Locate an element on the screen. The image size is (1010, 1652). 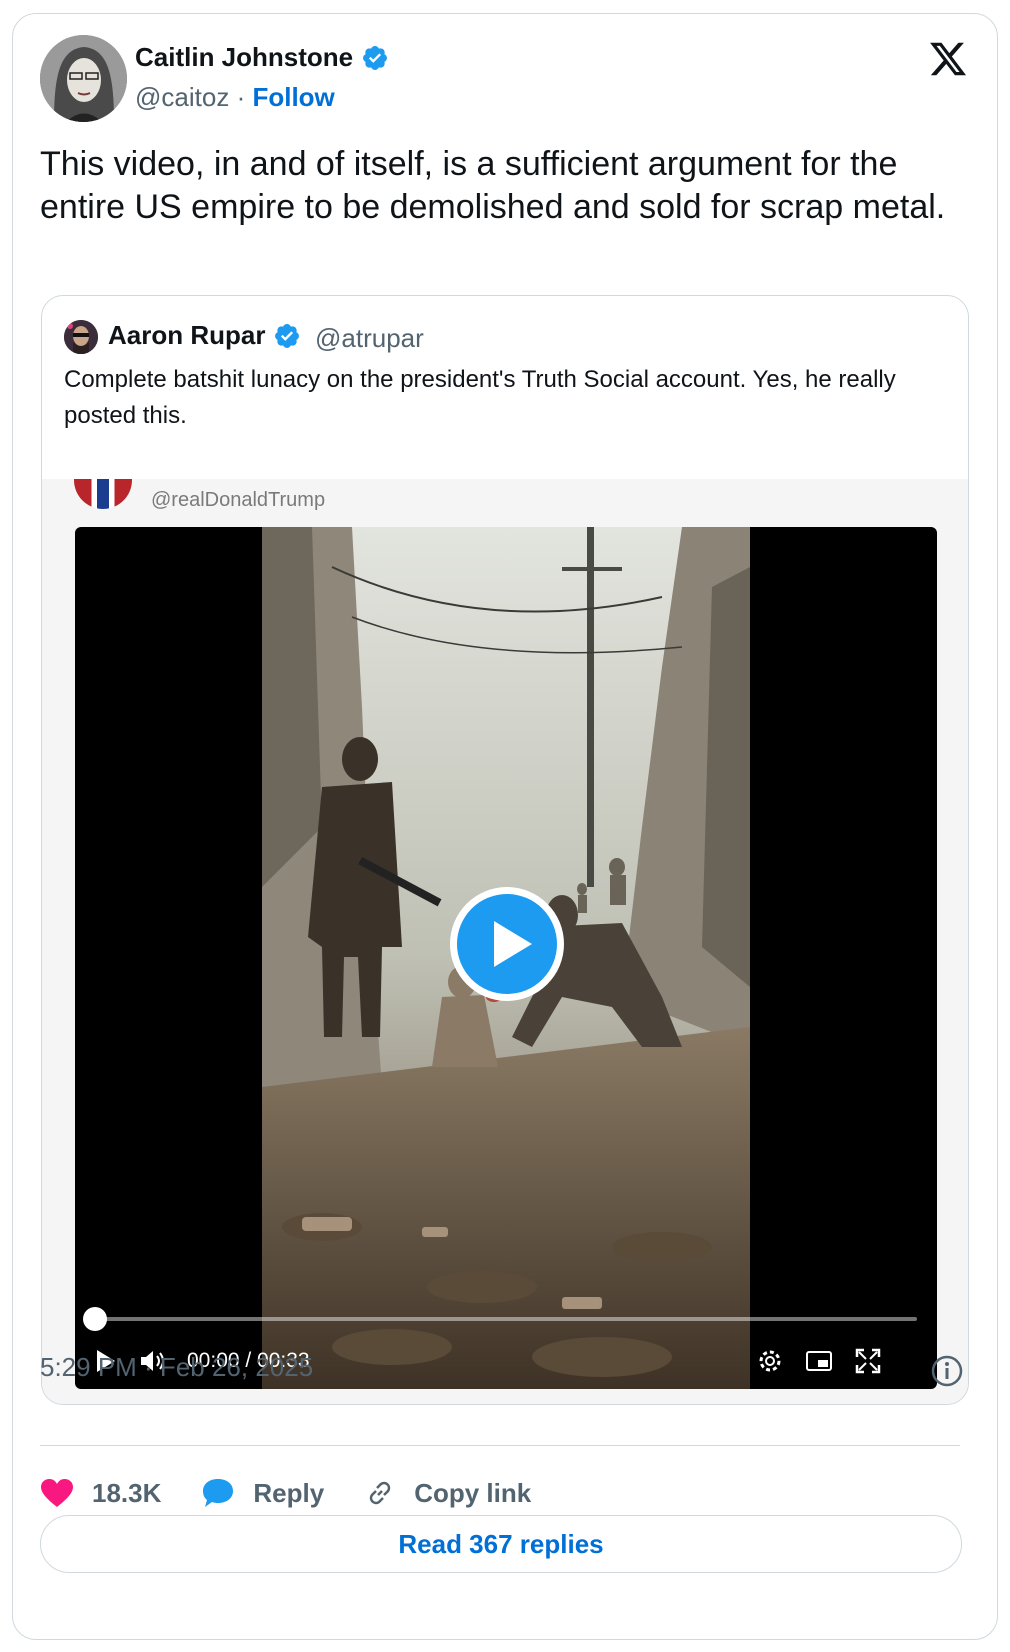
link-icon is located at coordinates (380, 1493).